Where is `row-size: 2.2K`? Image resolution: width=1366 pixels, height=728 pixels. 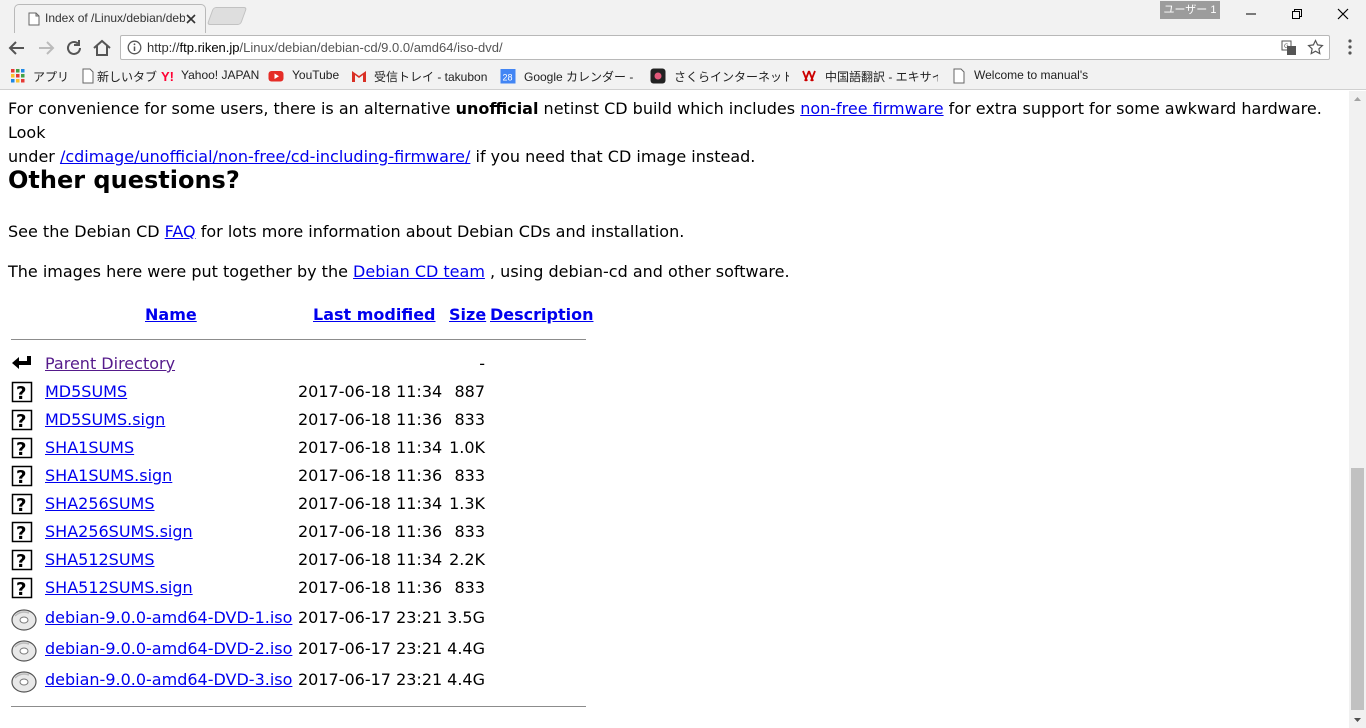
row-size: 2.2K is located at coordinates (467, 559).